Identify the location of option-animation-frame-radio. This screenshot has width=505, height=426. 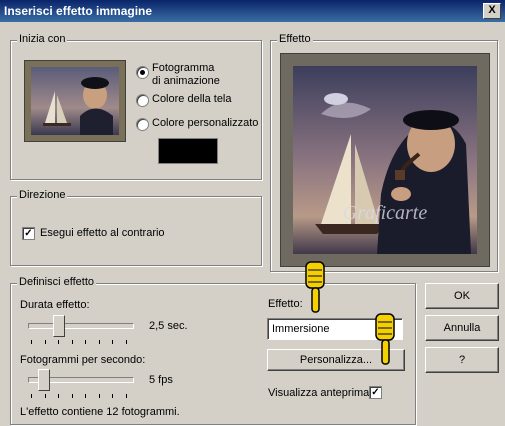
(142, 72).